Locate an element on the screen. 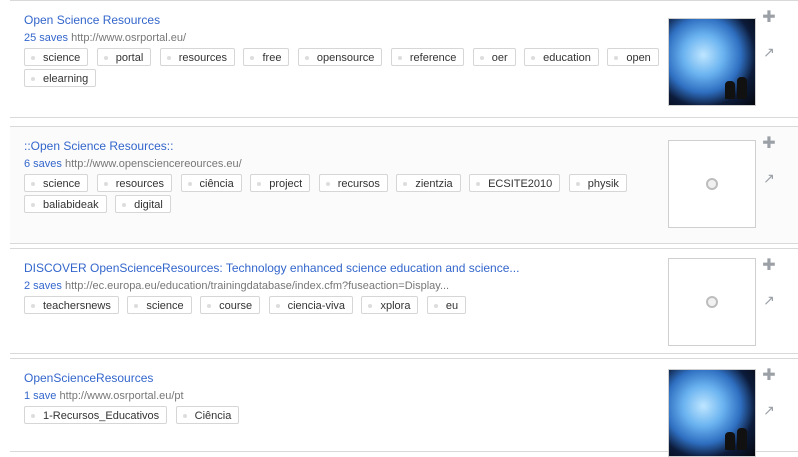  saves-count-link: 25 saves is located at coordinates (46, 38).